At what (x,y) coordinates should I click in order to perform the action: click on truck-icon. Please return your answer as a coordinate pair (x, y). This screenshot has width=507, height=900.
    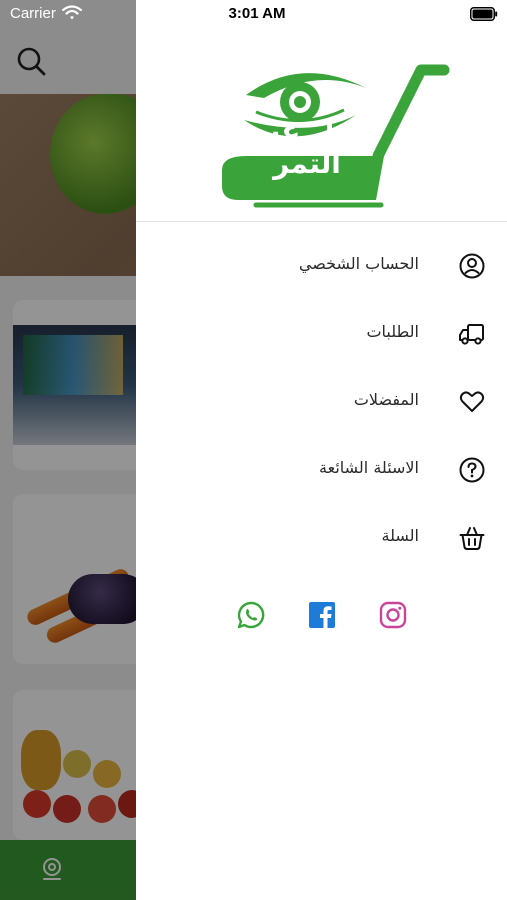
    Looking at the image, I should click on (471, 334).